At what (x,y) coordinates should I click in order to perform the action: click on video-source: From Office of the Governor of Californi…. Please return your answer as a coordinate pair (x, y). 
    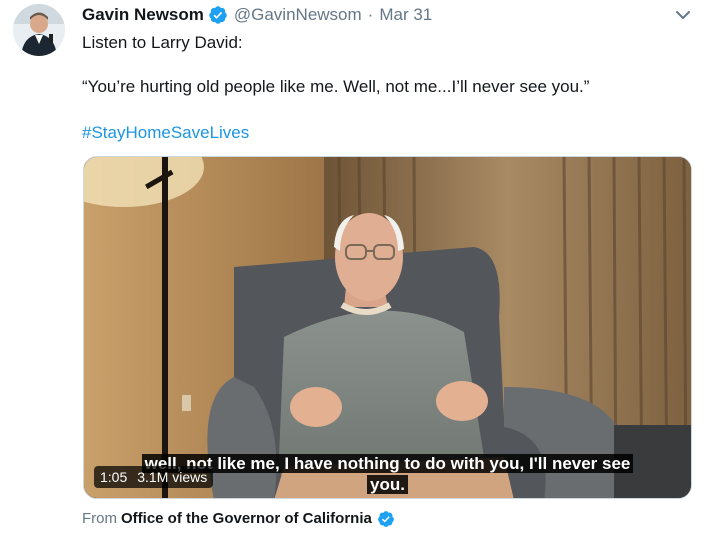
    Looking at the image, I should click on (241, 519).